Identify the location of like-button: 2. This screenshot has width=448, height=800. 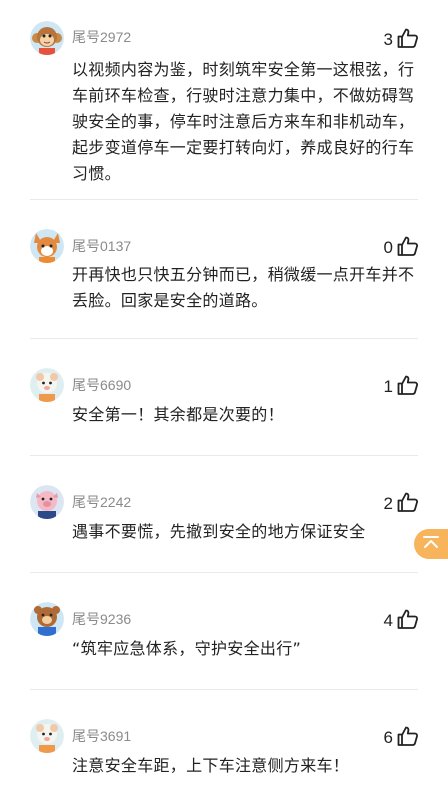
(402, 504).